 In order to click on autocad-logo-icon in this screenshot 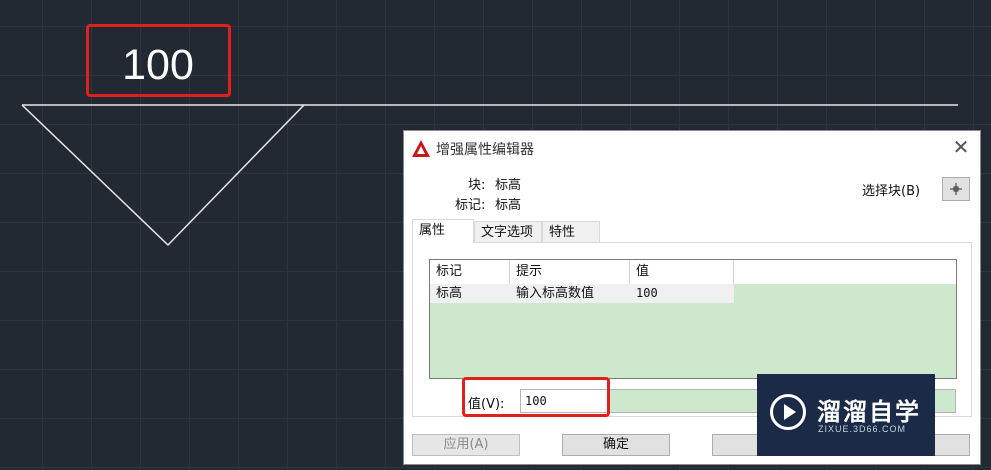, I will do `click(421, 148)`.